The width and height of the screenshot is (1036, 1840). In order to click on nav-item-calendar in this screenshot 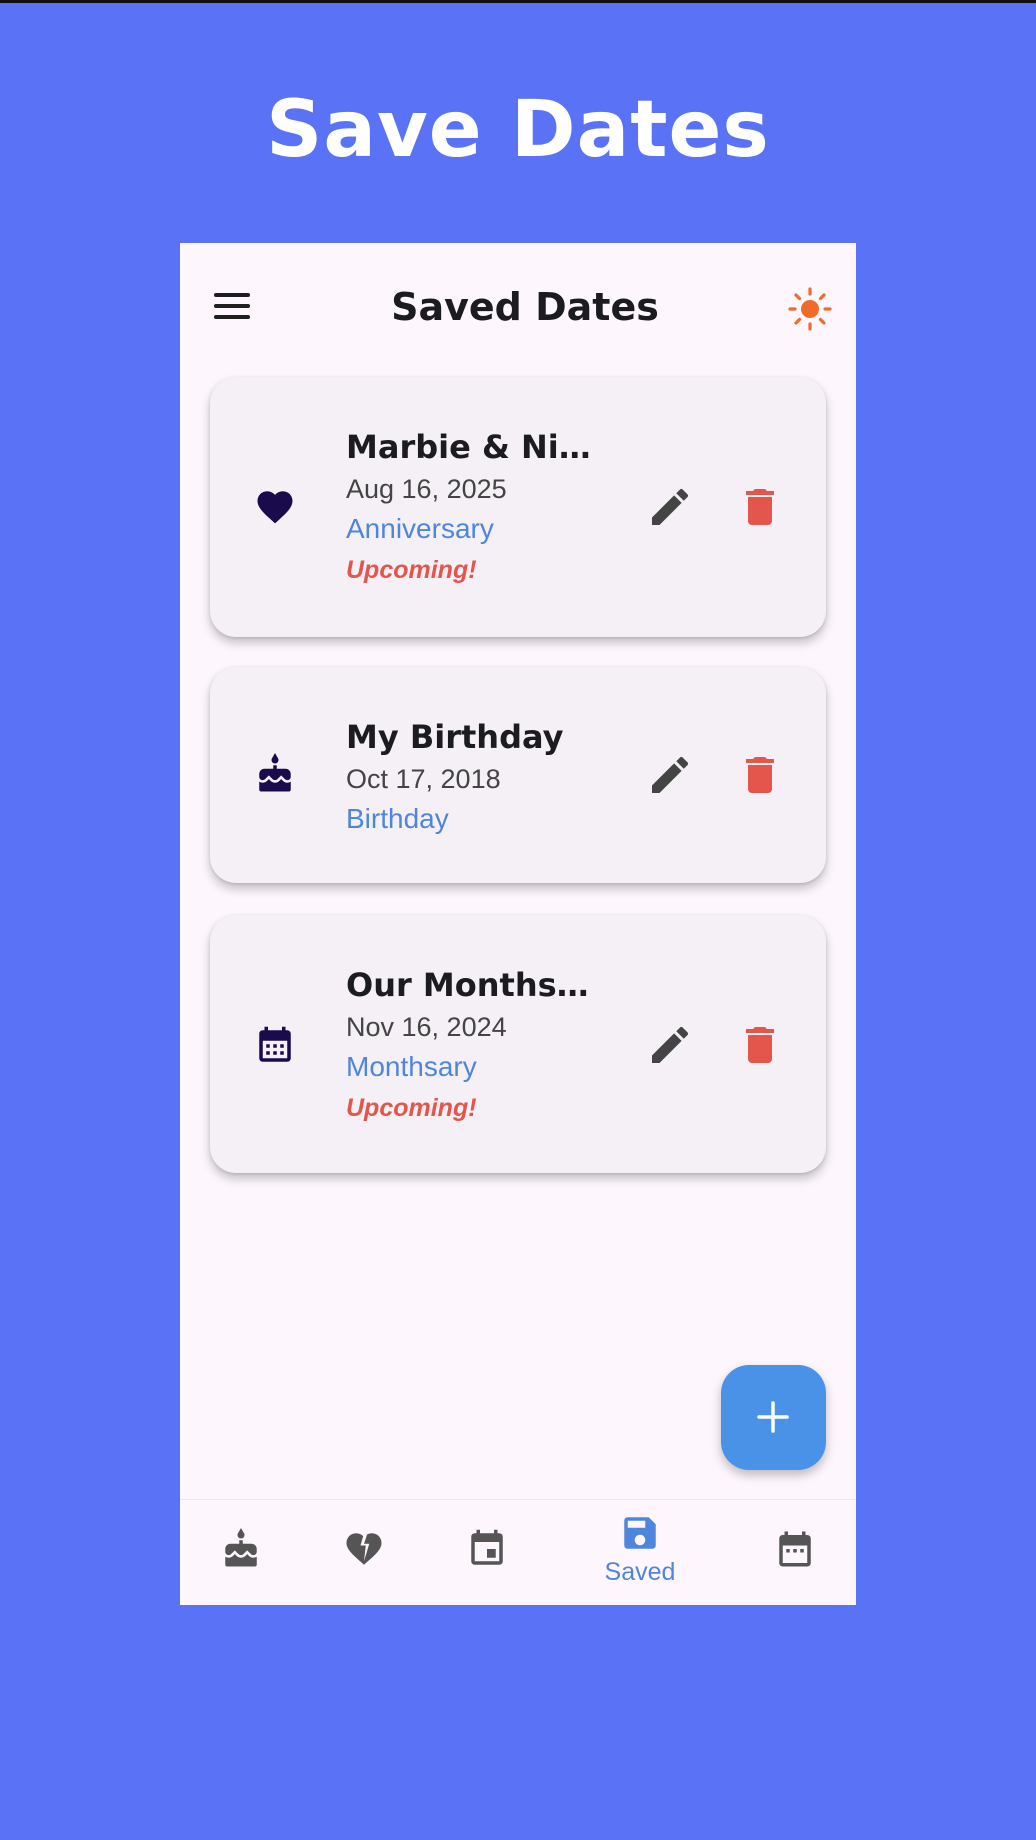, I will do `click(795, 1552)`.